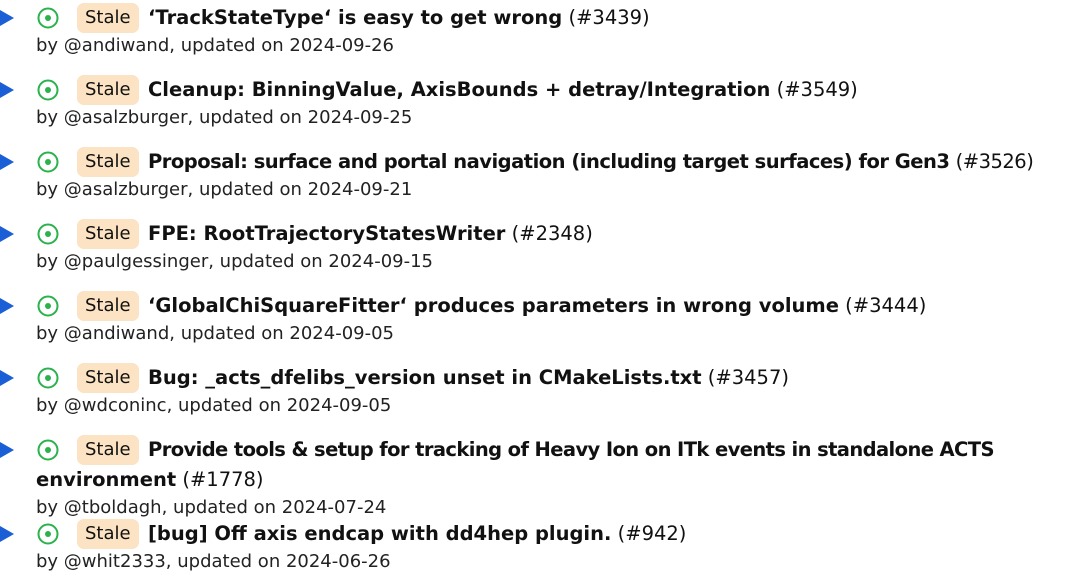 Image resolution: width=1087 pixels, height=582 pixels. Describe the element at coordinates (355, 17) in the screenshot. I see `issue-title: ‘TrackStateType‘ is easy to get wrong` at that location.